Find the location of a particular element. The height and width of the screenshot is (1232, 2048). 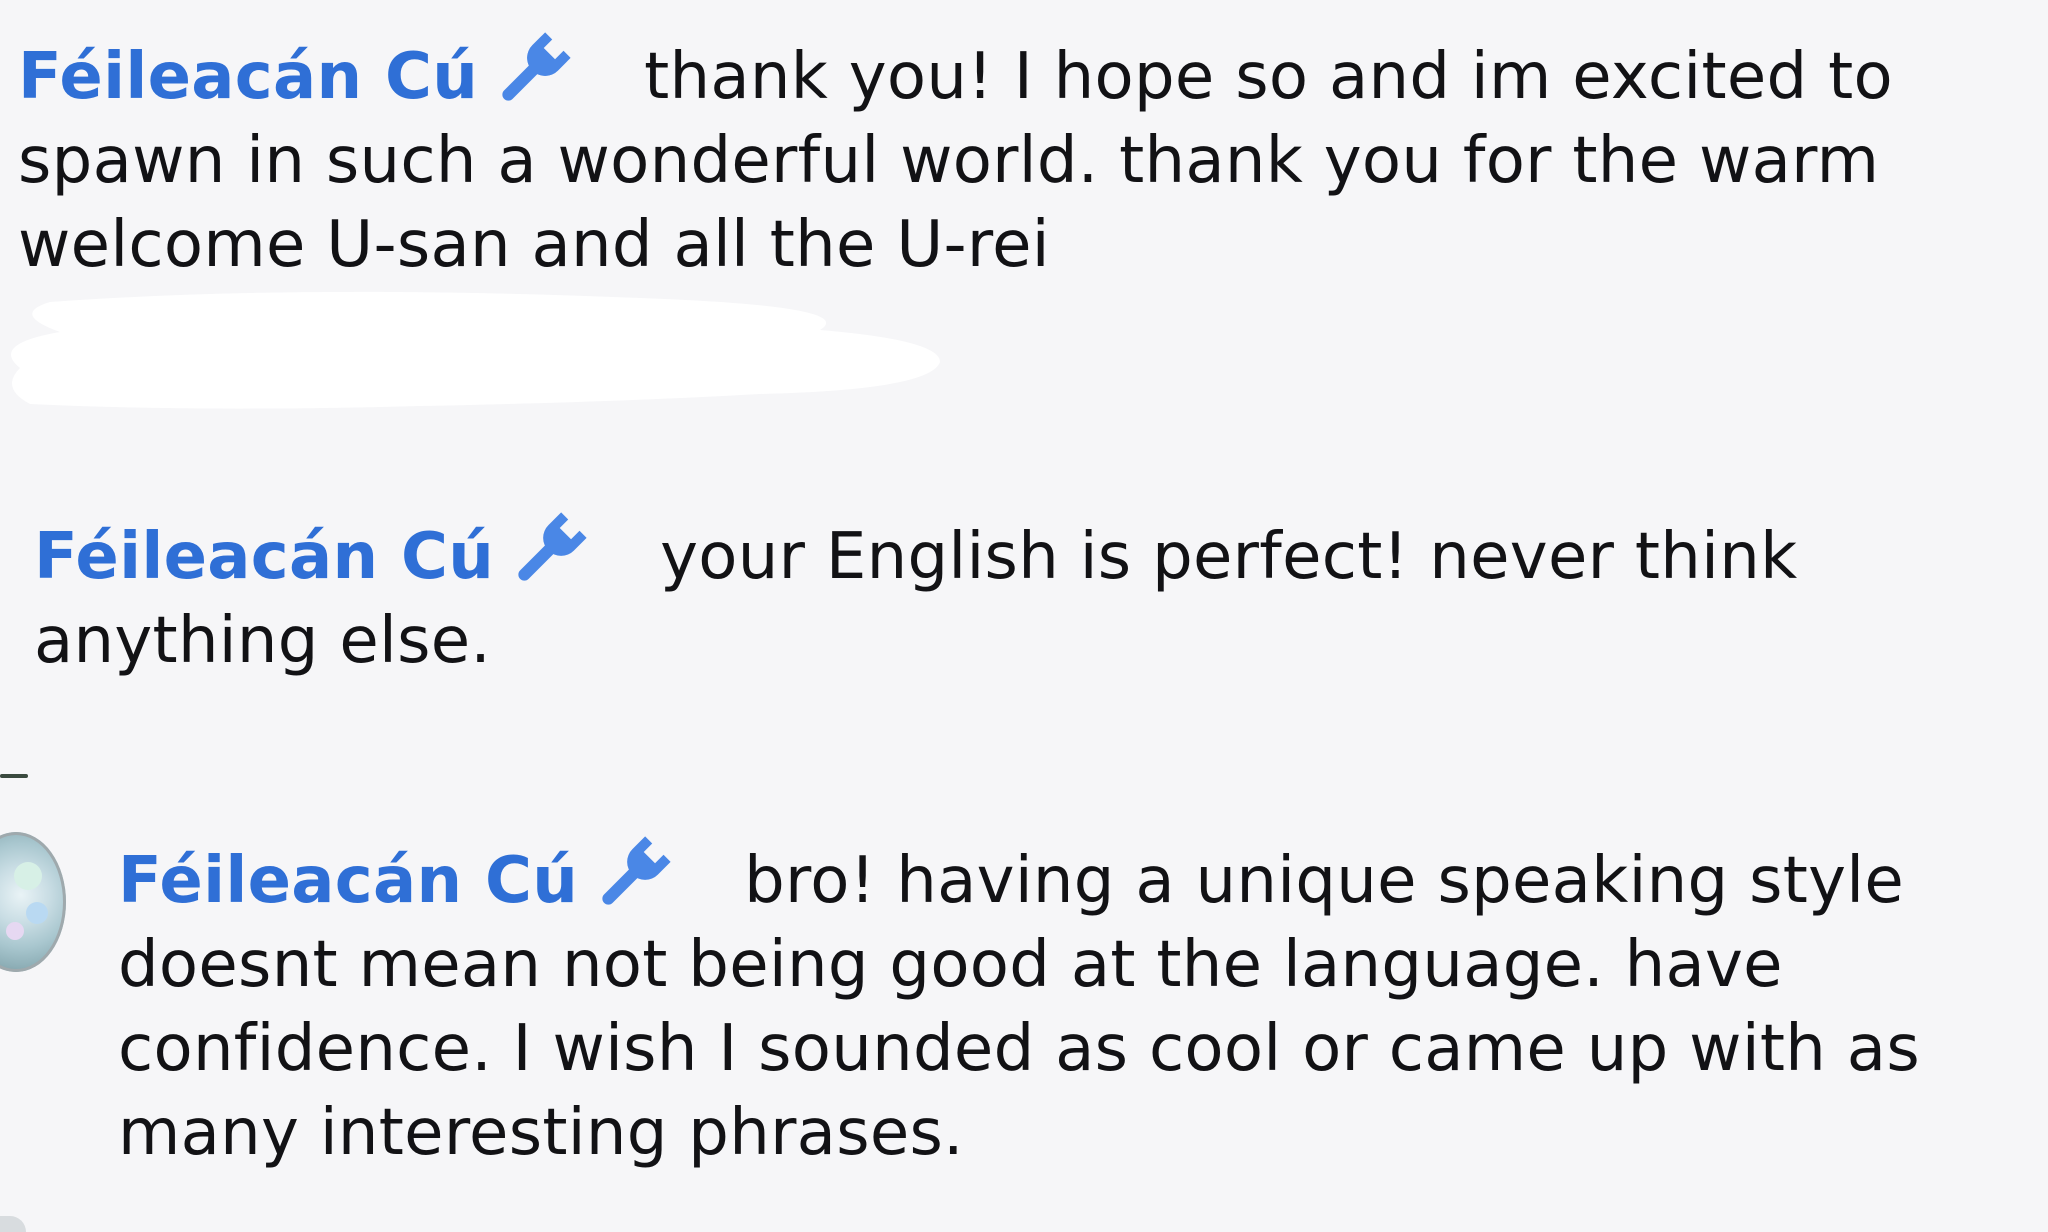

redacted-area is located at coordinates (480, 369).